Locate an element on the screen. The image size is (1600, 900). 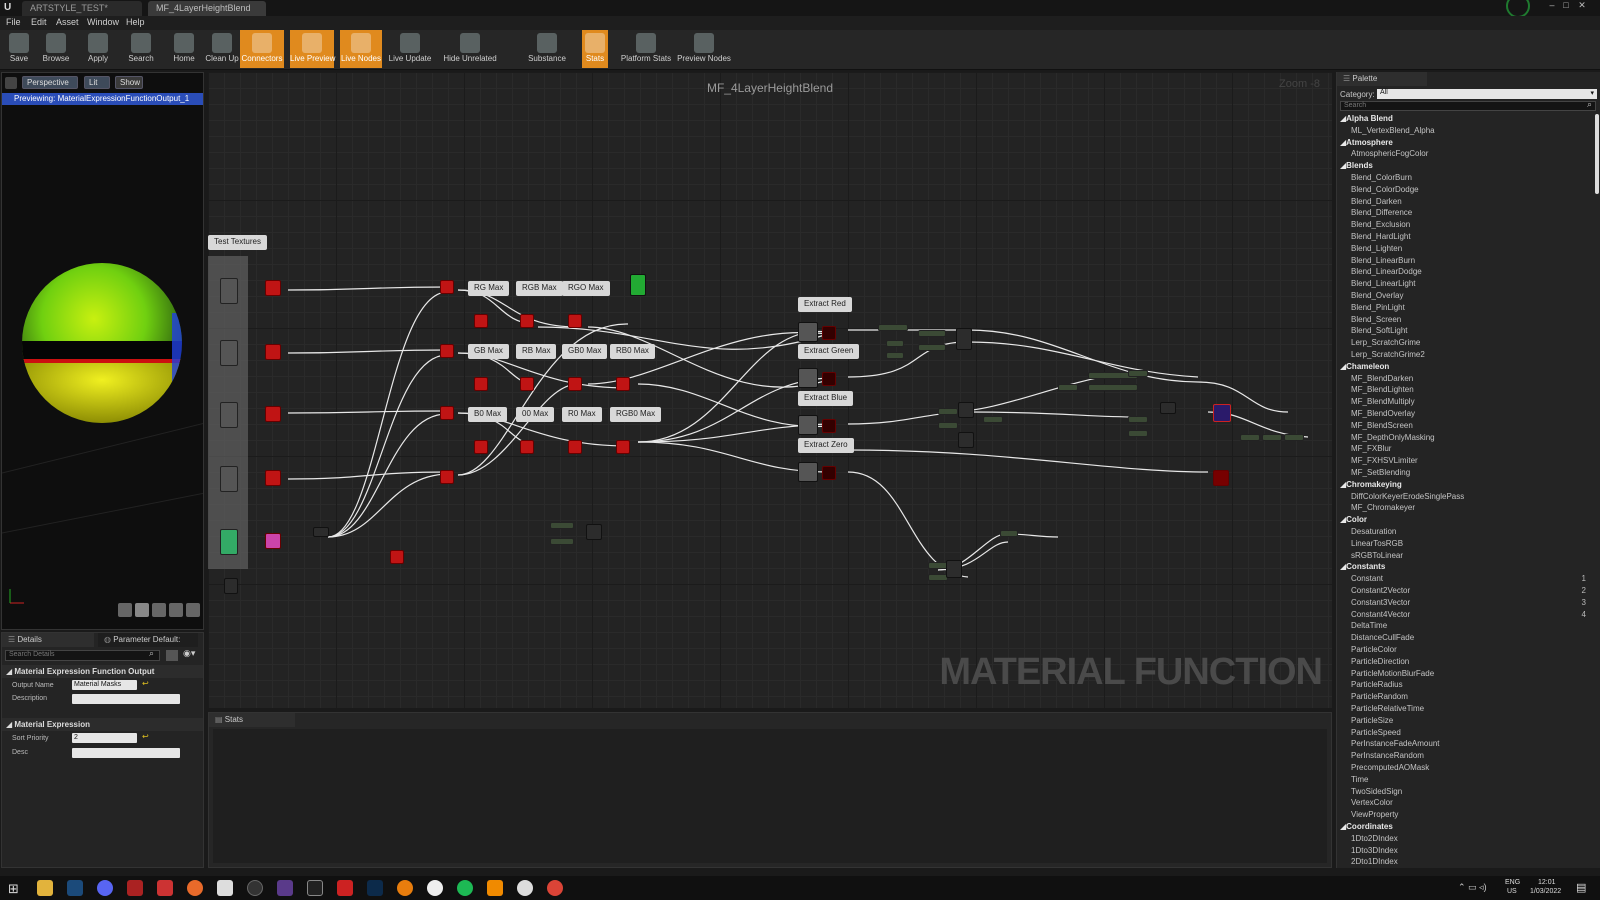
apply-button: Apply is located at coordinates (98, 49).